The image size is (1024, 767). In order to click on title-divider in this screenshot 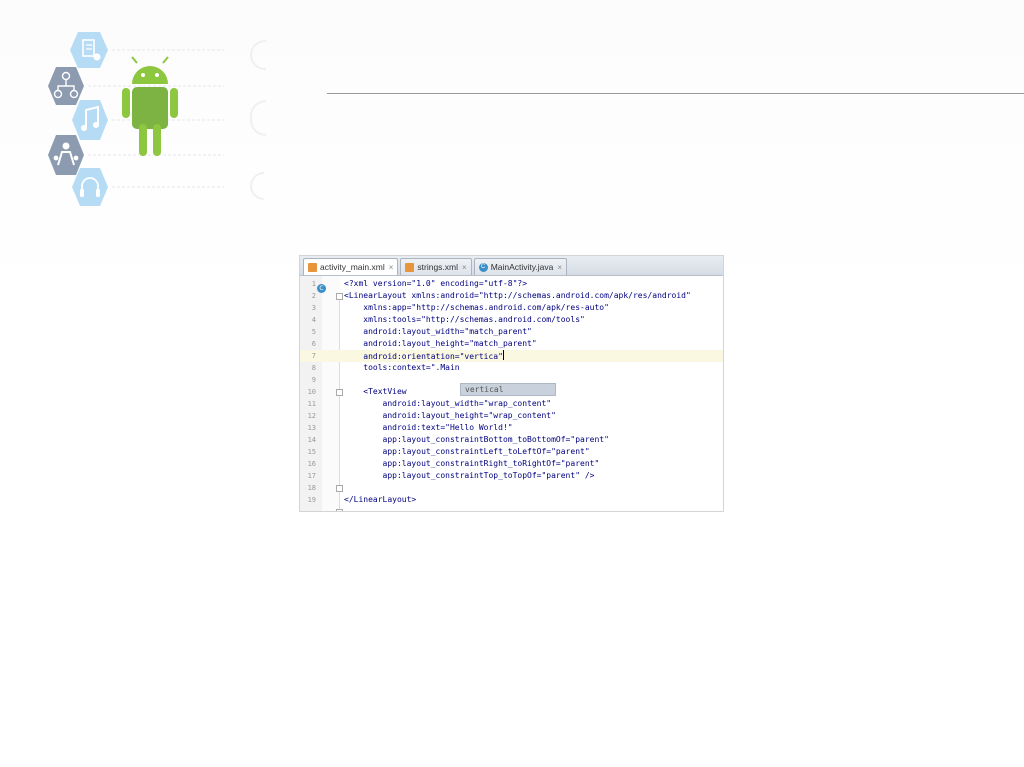, I will do `click(675, 93)`.